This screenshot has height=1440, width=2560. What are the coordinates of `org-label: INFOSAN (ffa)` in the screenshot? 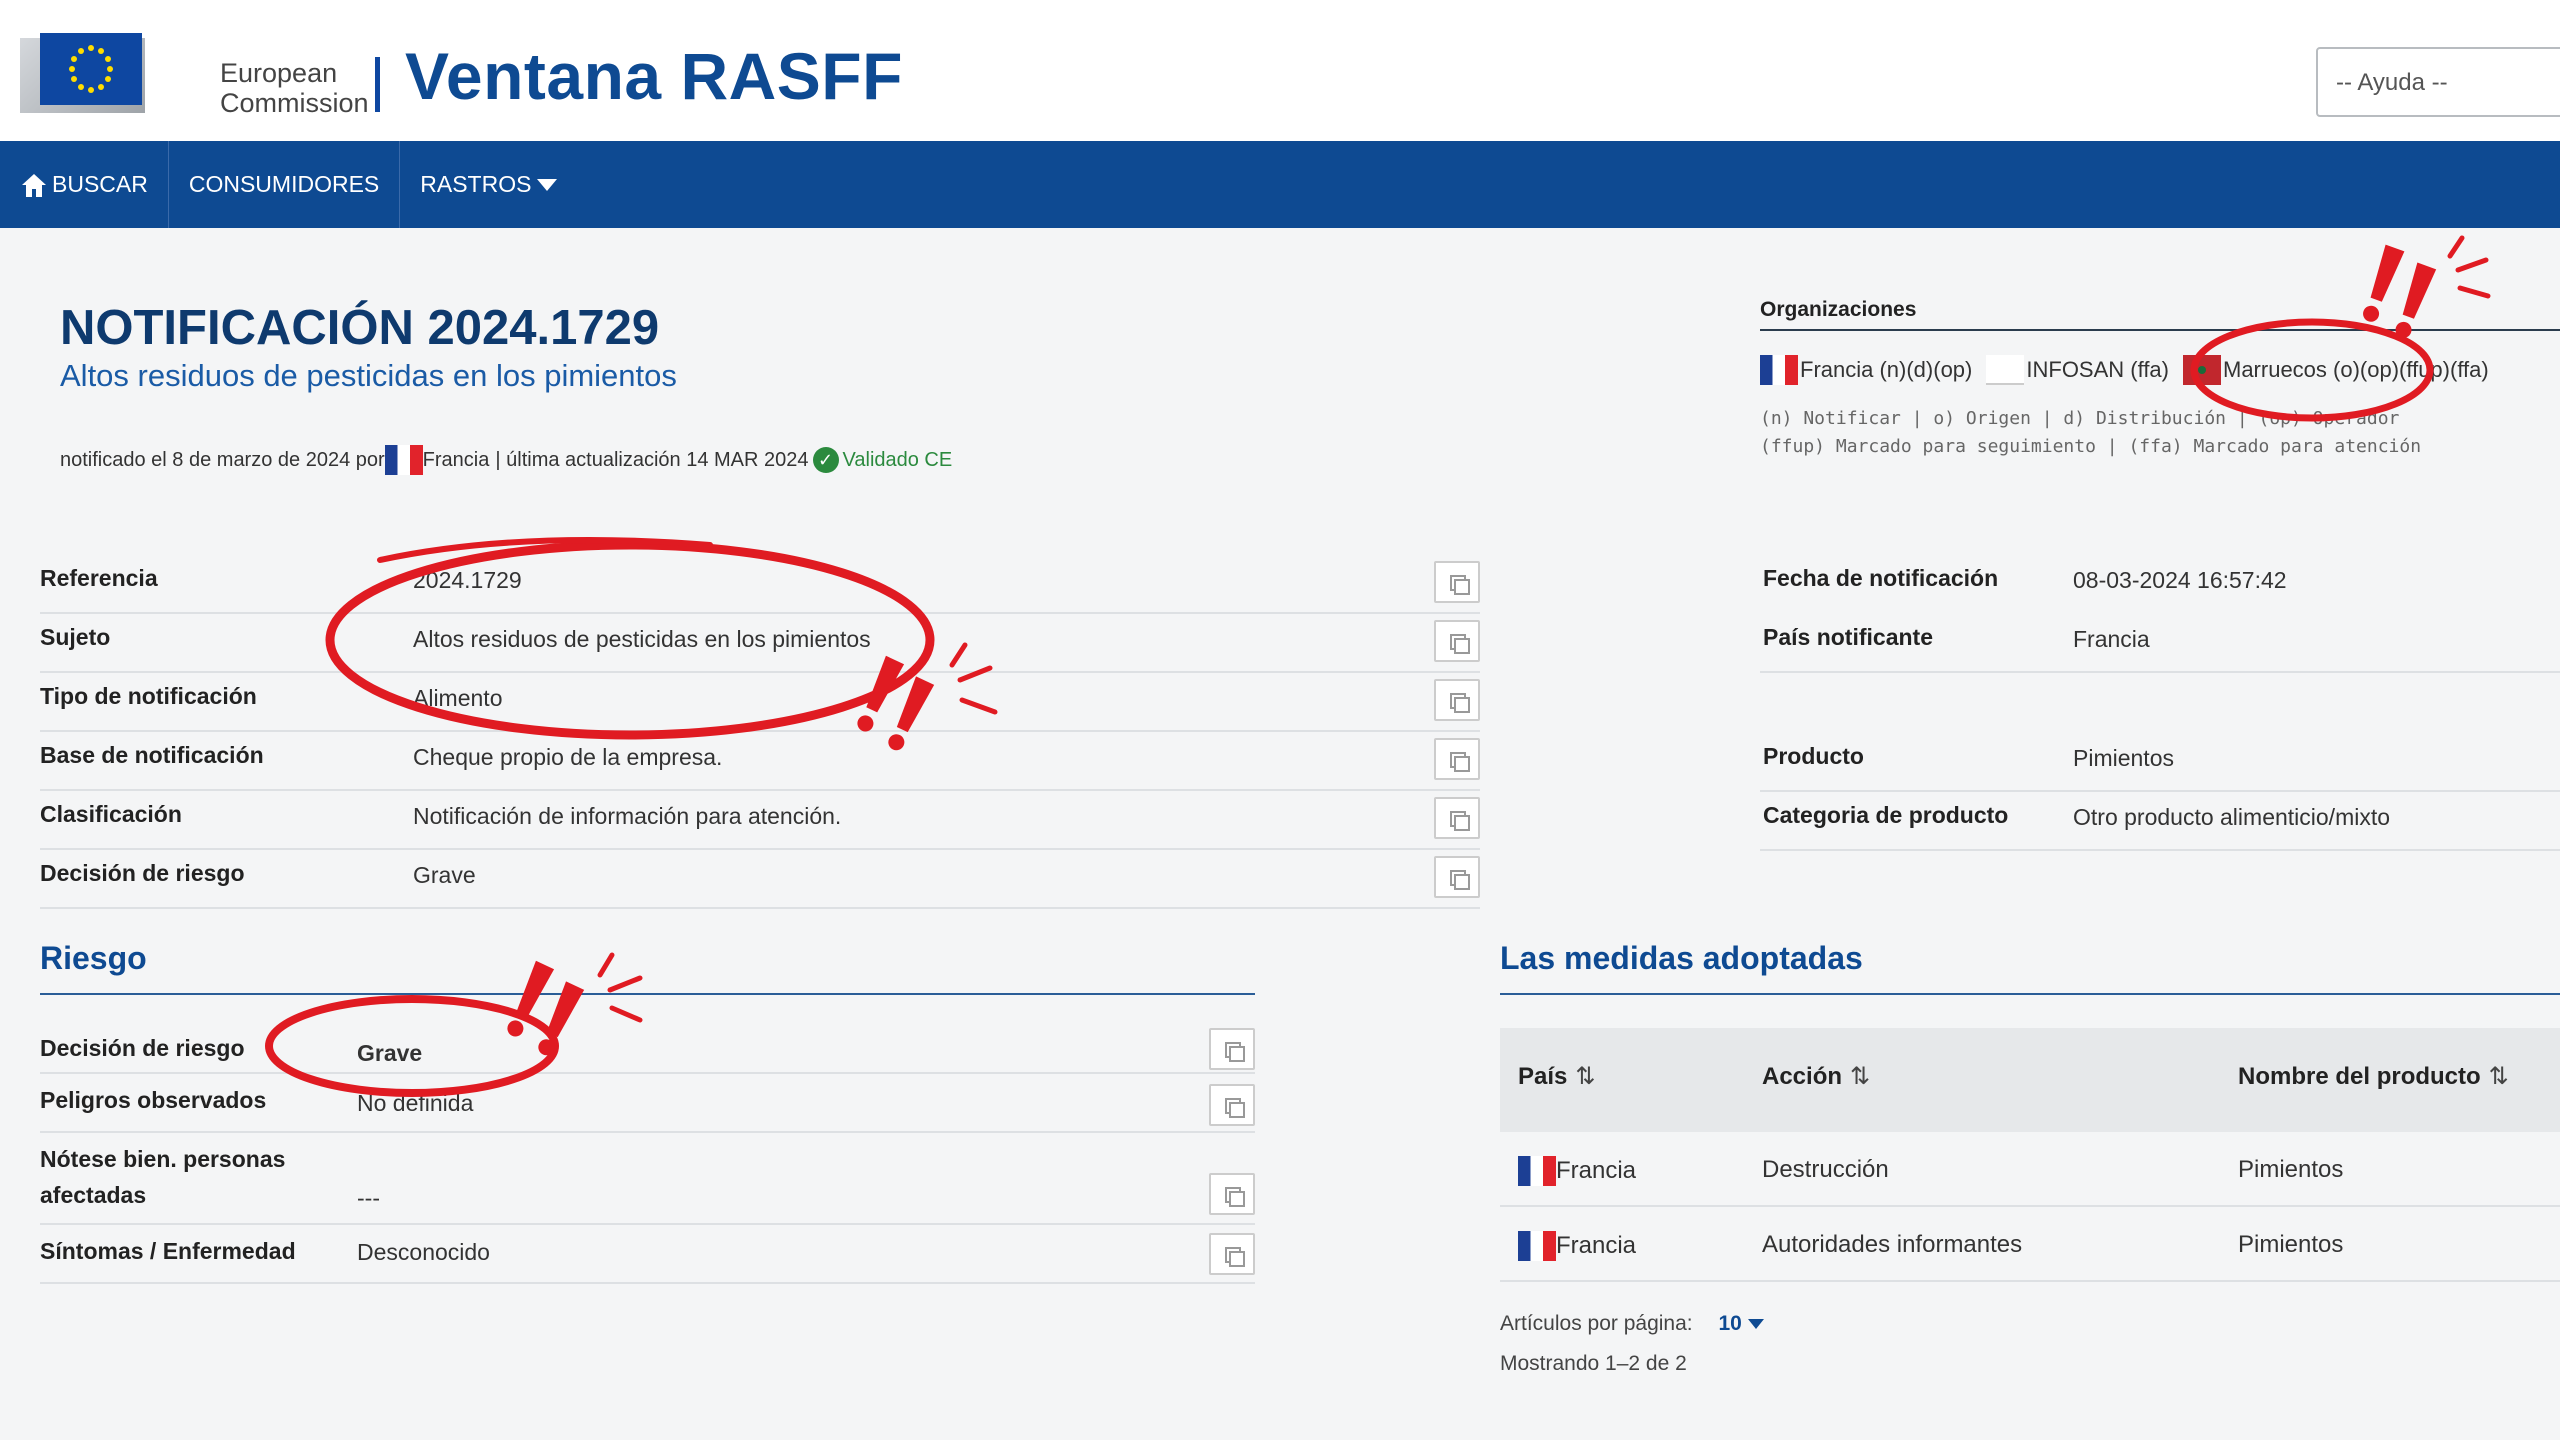 It's located at (2097, 369).